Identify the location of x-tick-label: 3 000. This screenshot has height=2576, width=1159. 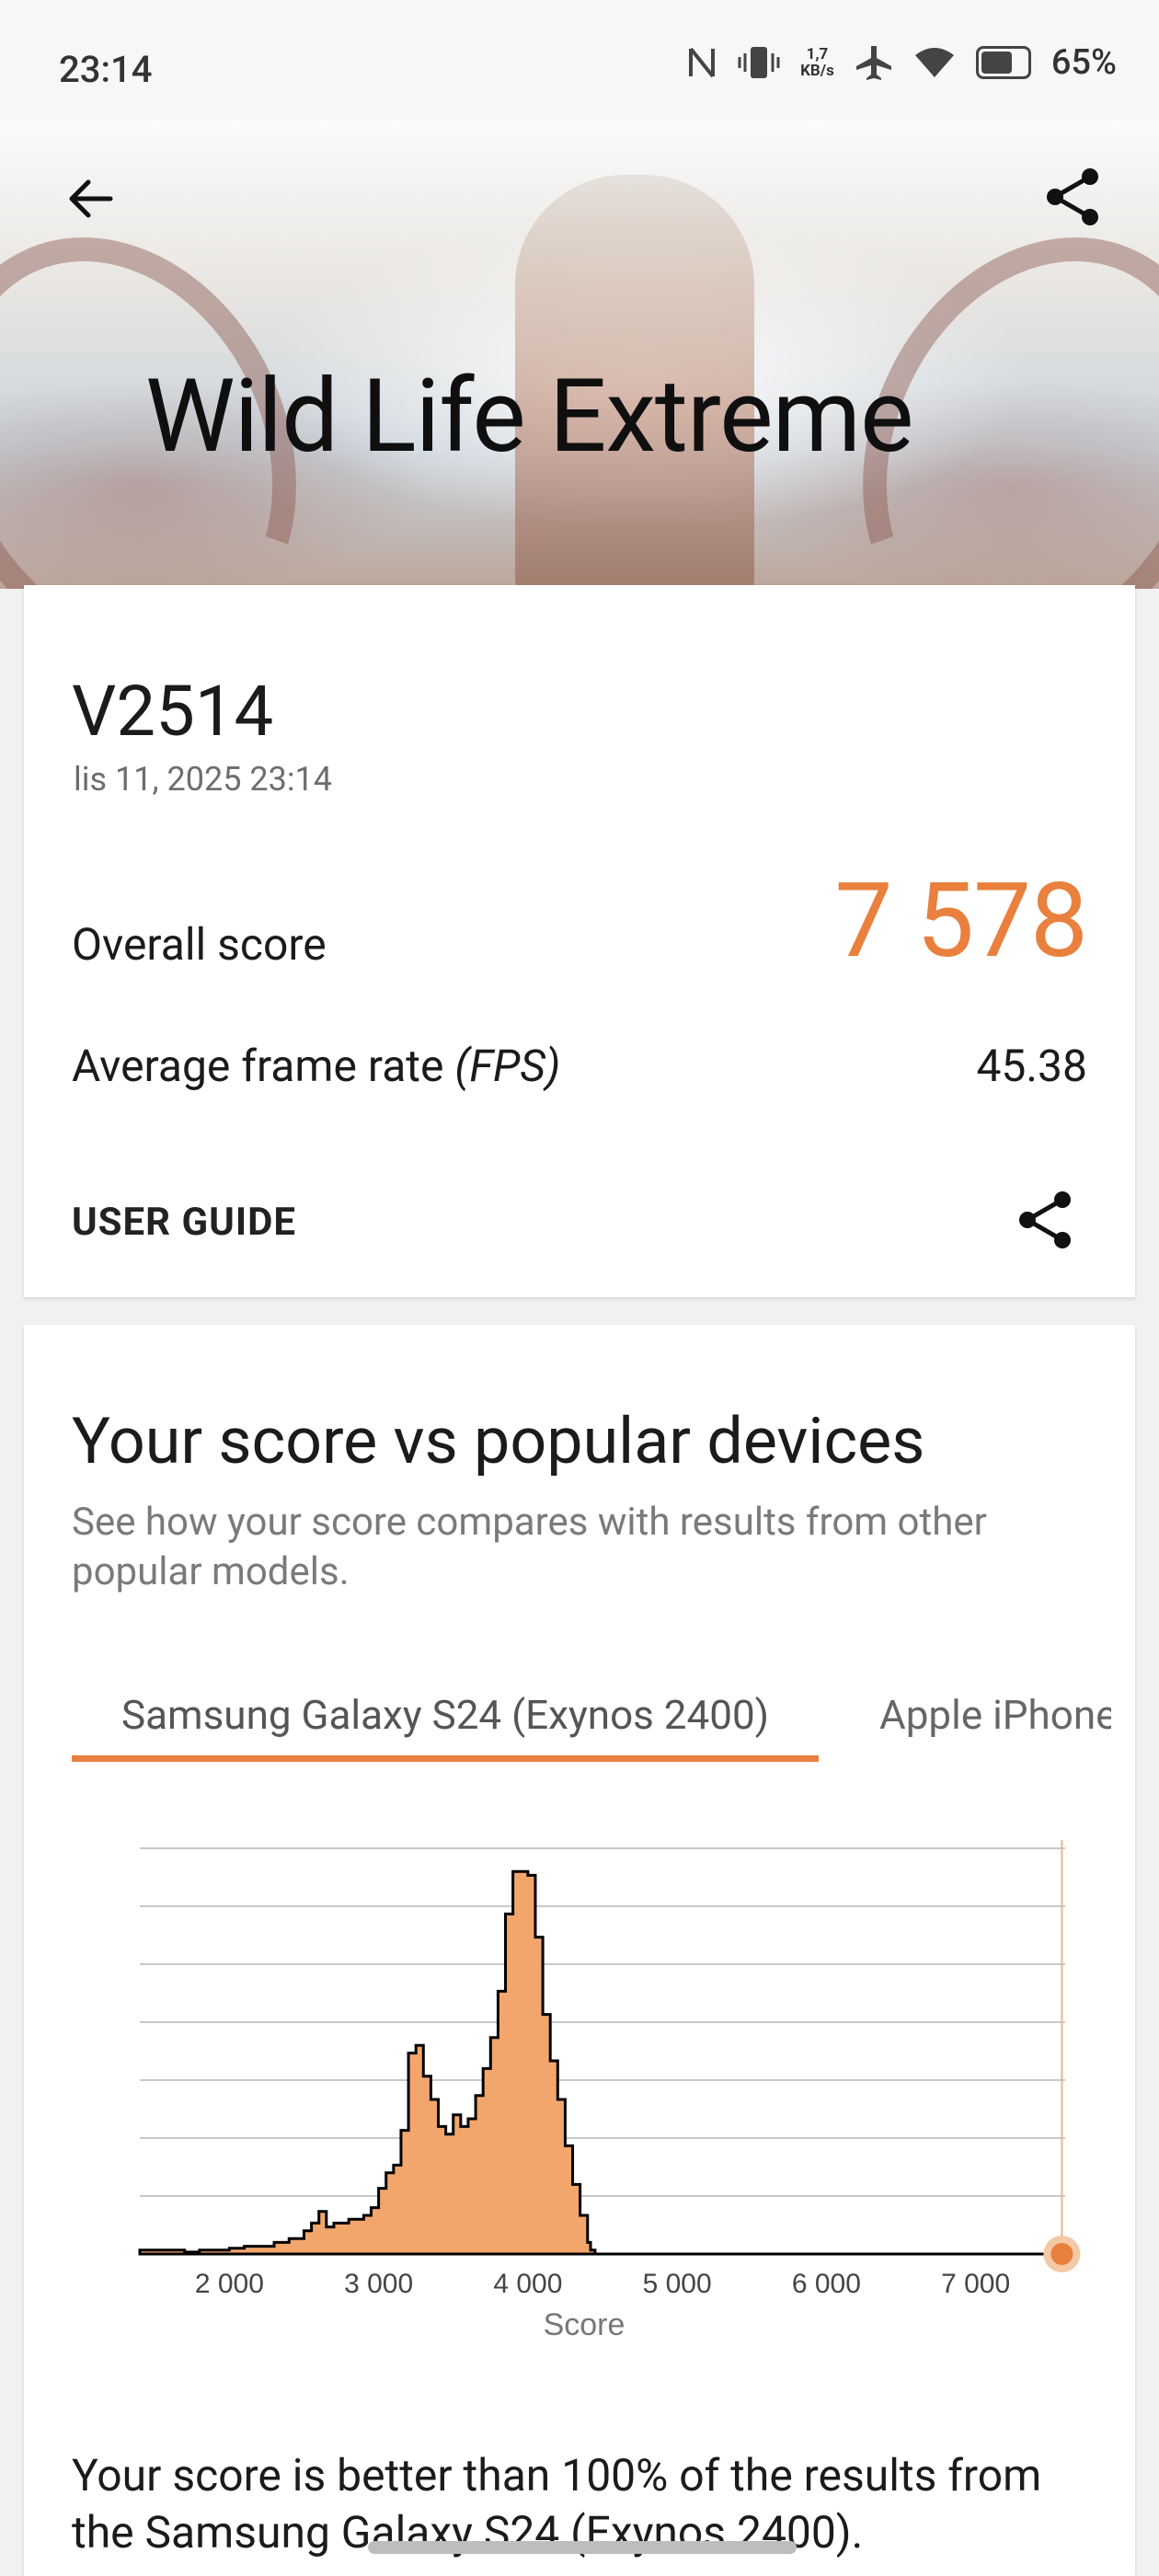
(378, 2284).